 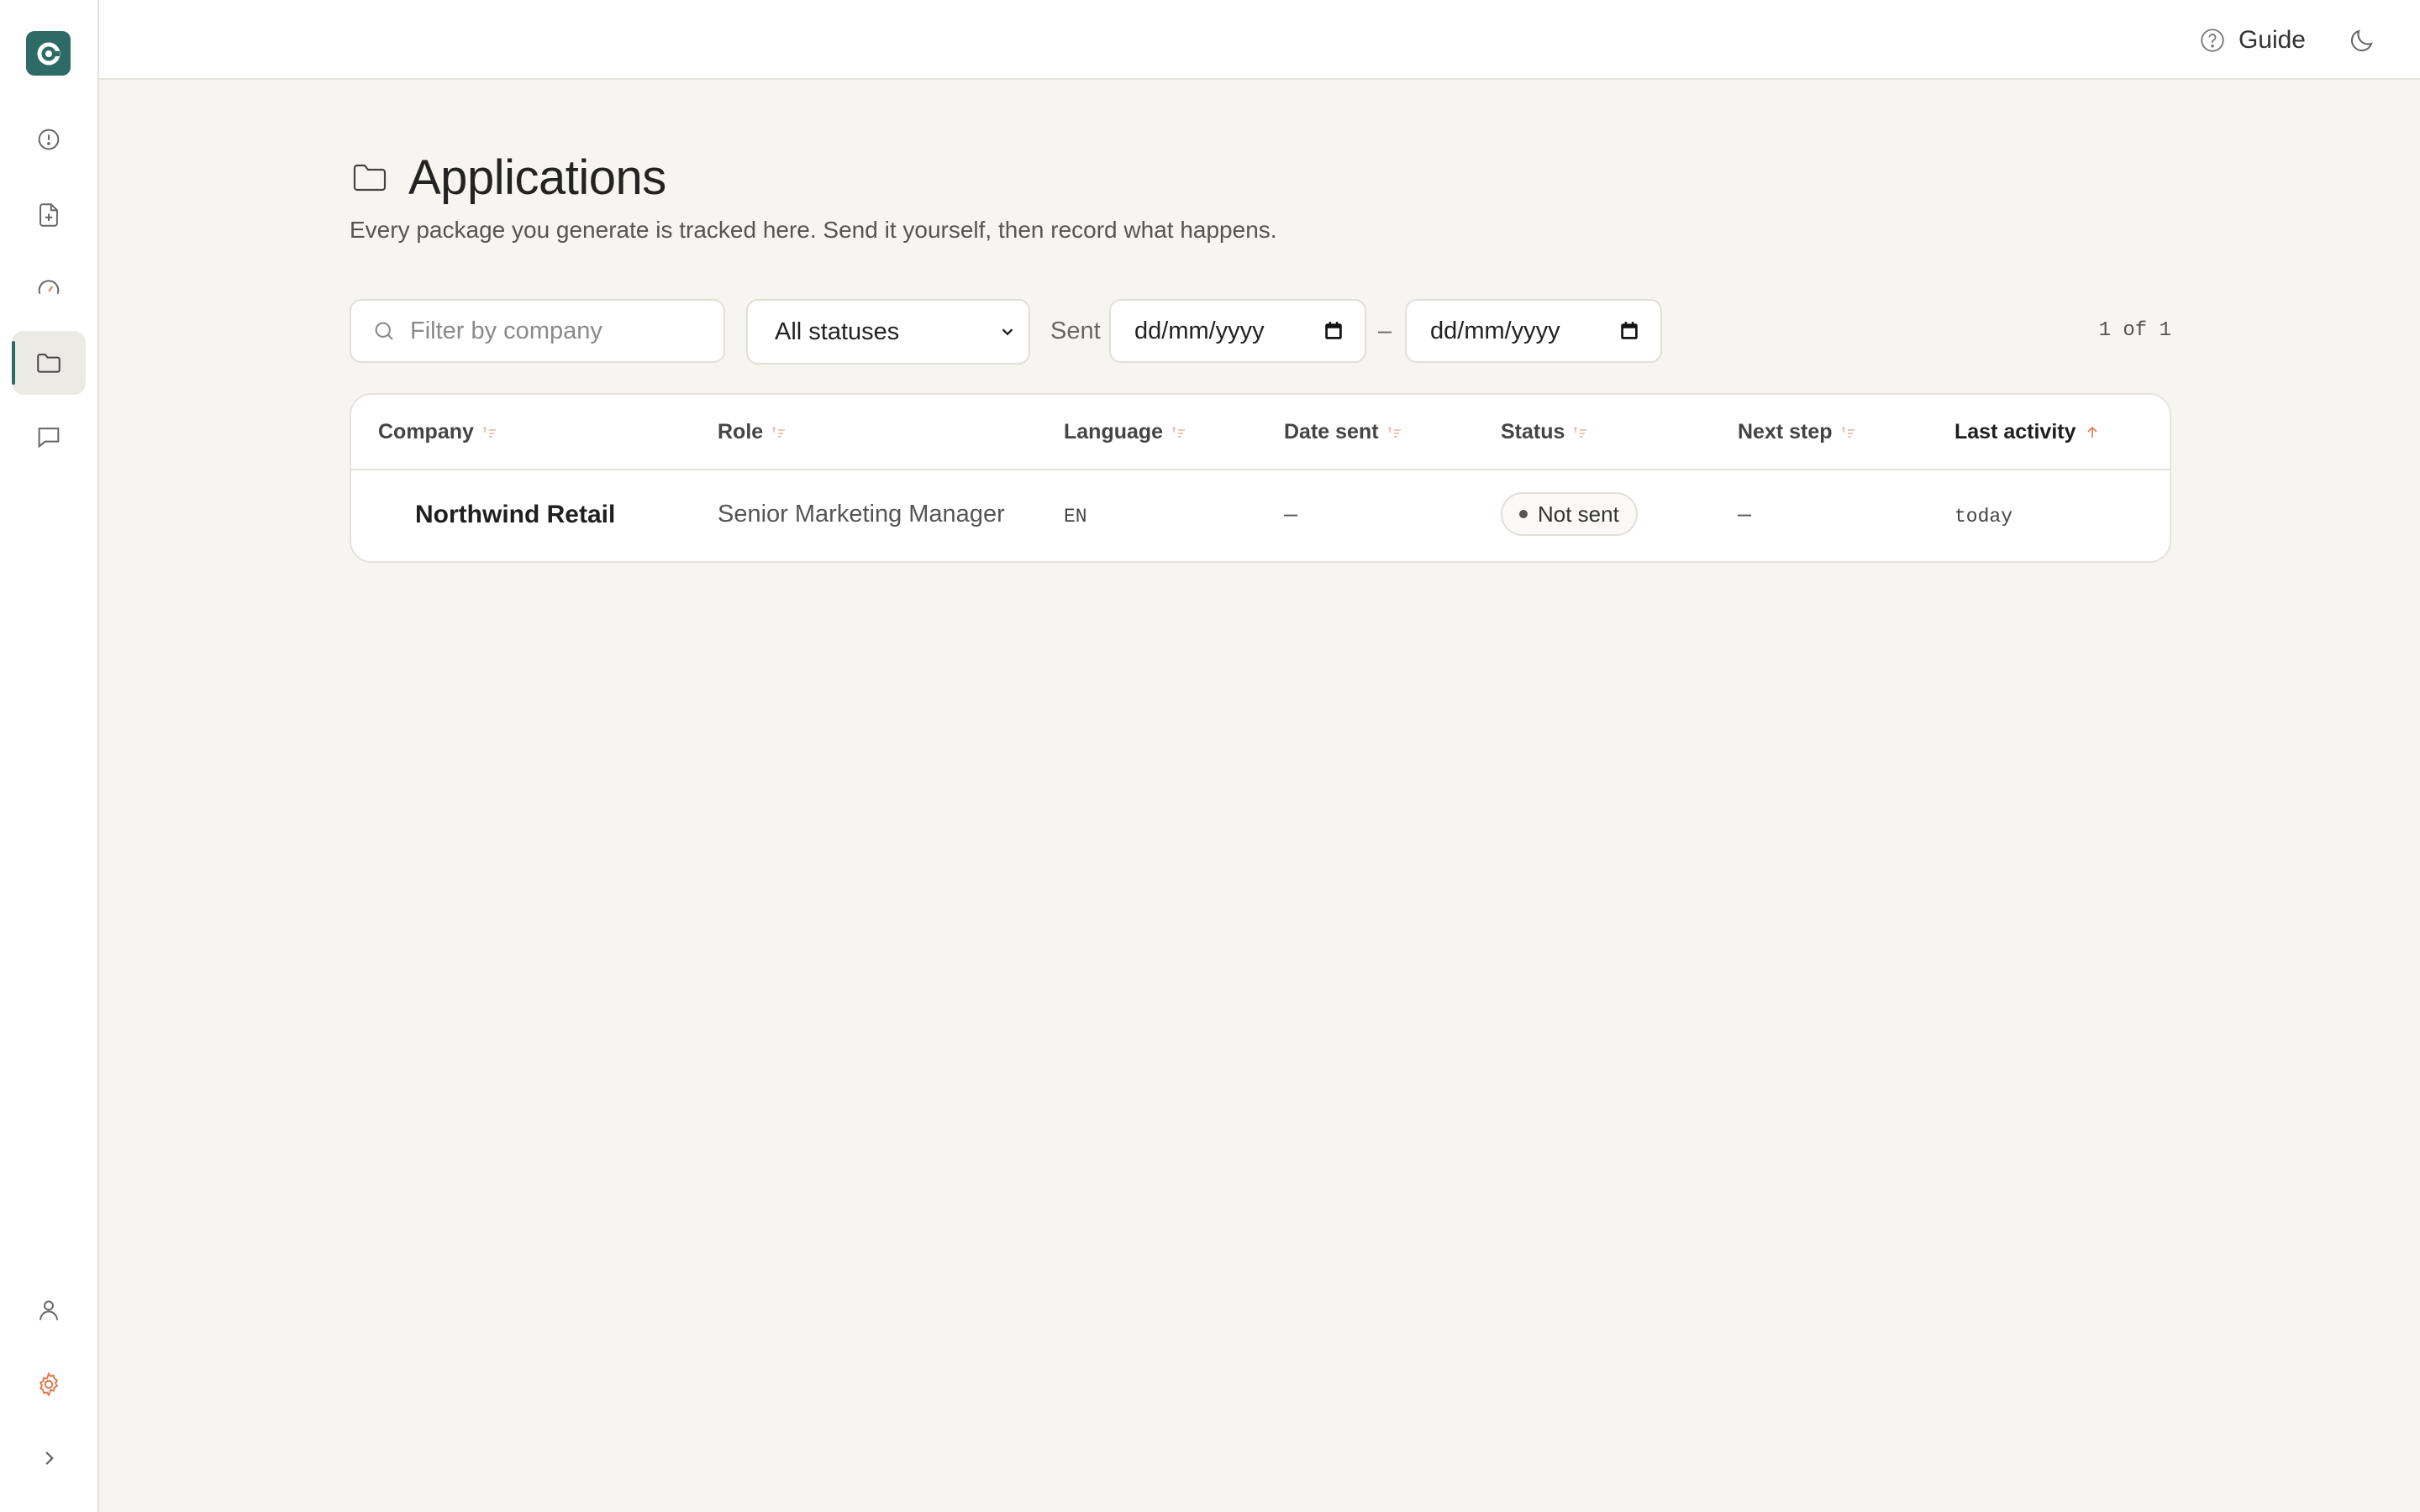 I want to click on sidebar-item-alerts, so click(x=49, y=139).